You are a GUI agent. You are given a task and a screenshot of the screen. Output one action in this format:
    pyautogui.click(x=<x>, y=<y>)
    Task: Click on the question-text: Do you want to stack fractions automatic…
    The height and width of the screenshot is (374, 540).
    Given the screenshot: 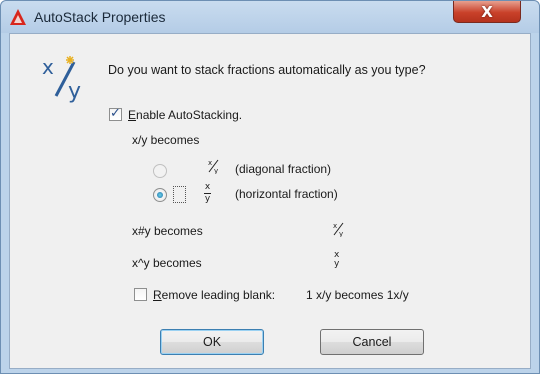 What is the action you would take?
    pyautogui.click(x=267, y=70)
    